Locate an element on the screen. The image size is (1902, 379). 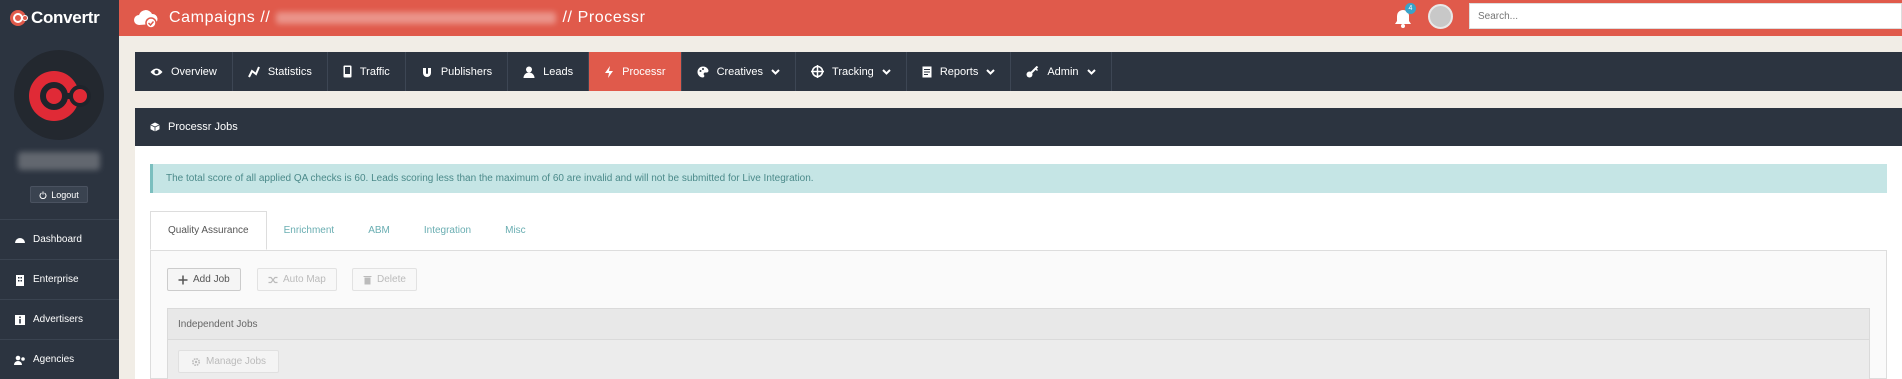
sidebar-item-label: Enterprise is located at coordinates (56, 279).